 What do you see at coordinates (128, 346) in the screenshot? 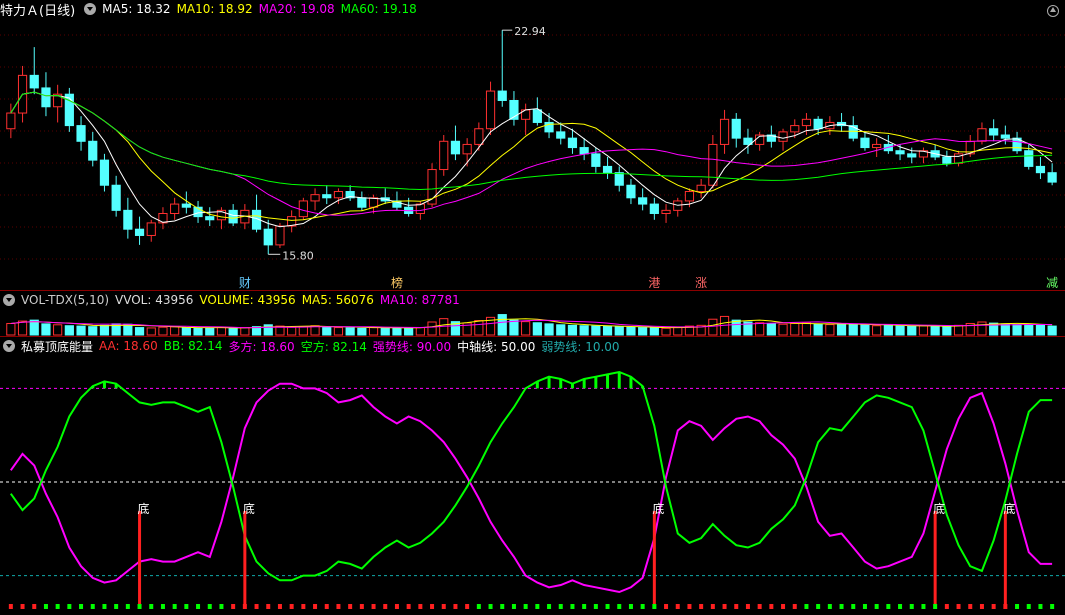
I see `aa-label: AA: 18.60` at bounding box center [128, 346].